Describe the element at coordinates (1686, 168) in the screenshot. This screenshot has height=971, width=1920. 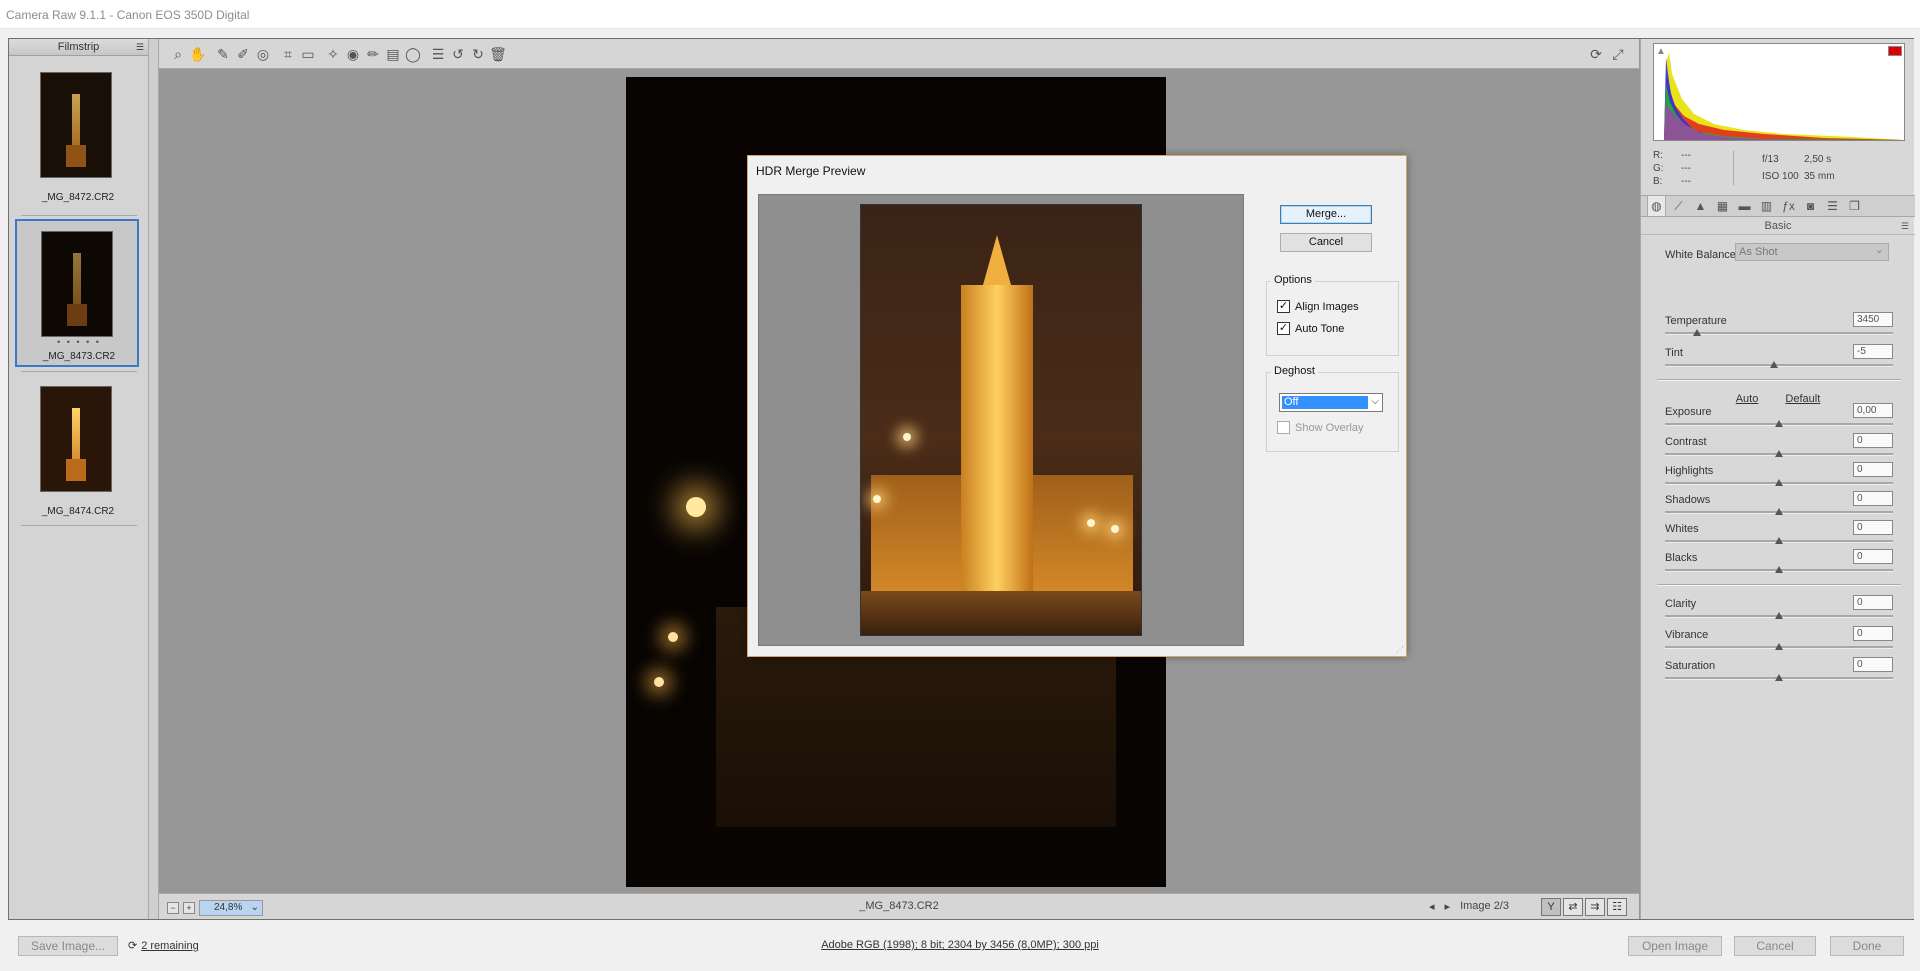
I see `g-value: ---` at that location.